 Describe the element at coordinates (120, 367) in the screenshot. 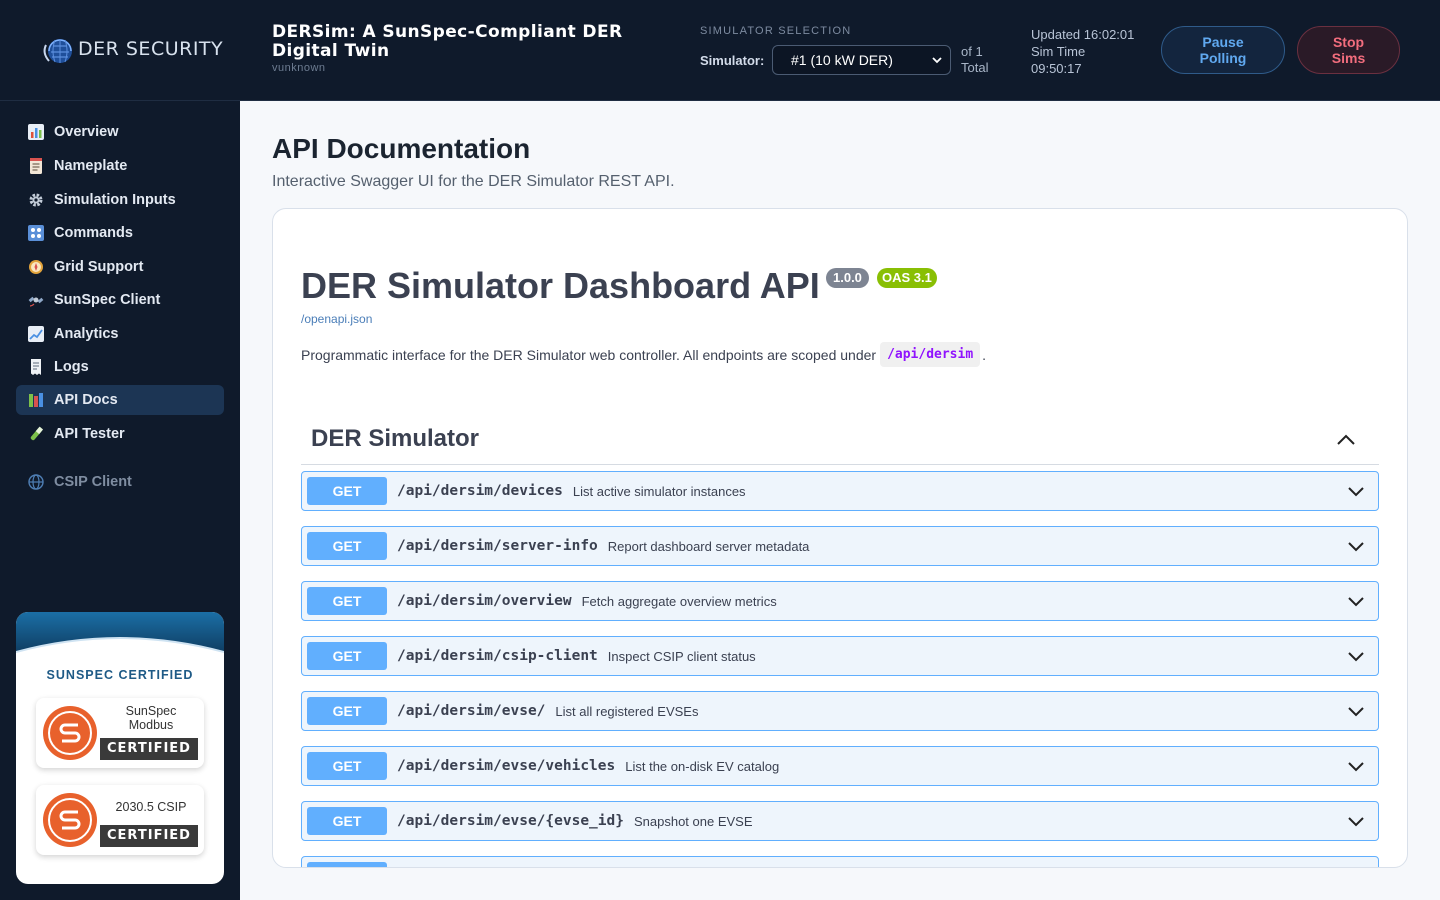

I see `sidebar-item-logs: Logs` at that location.